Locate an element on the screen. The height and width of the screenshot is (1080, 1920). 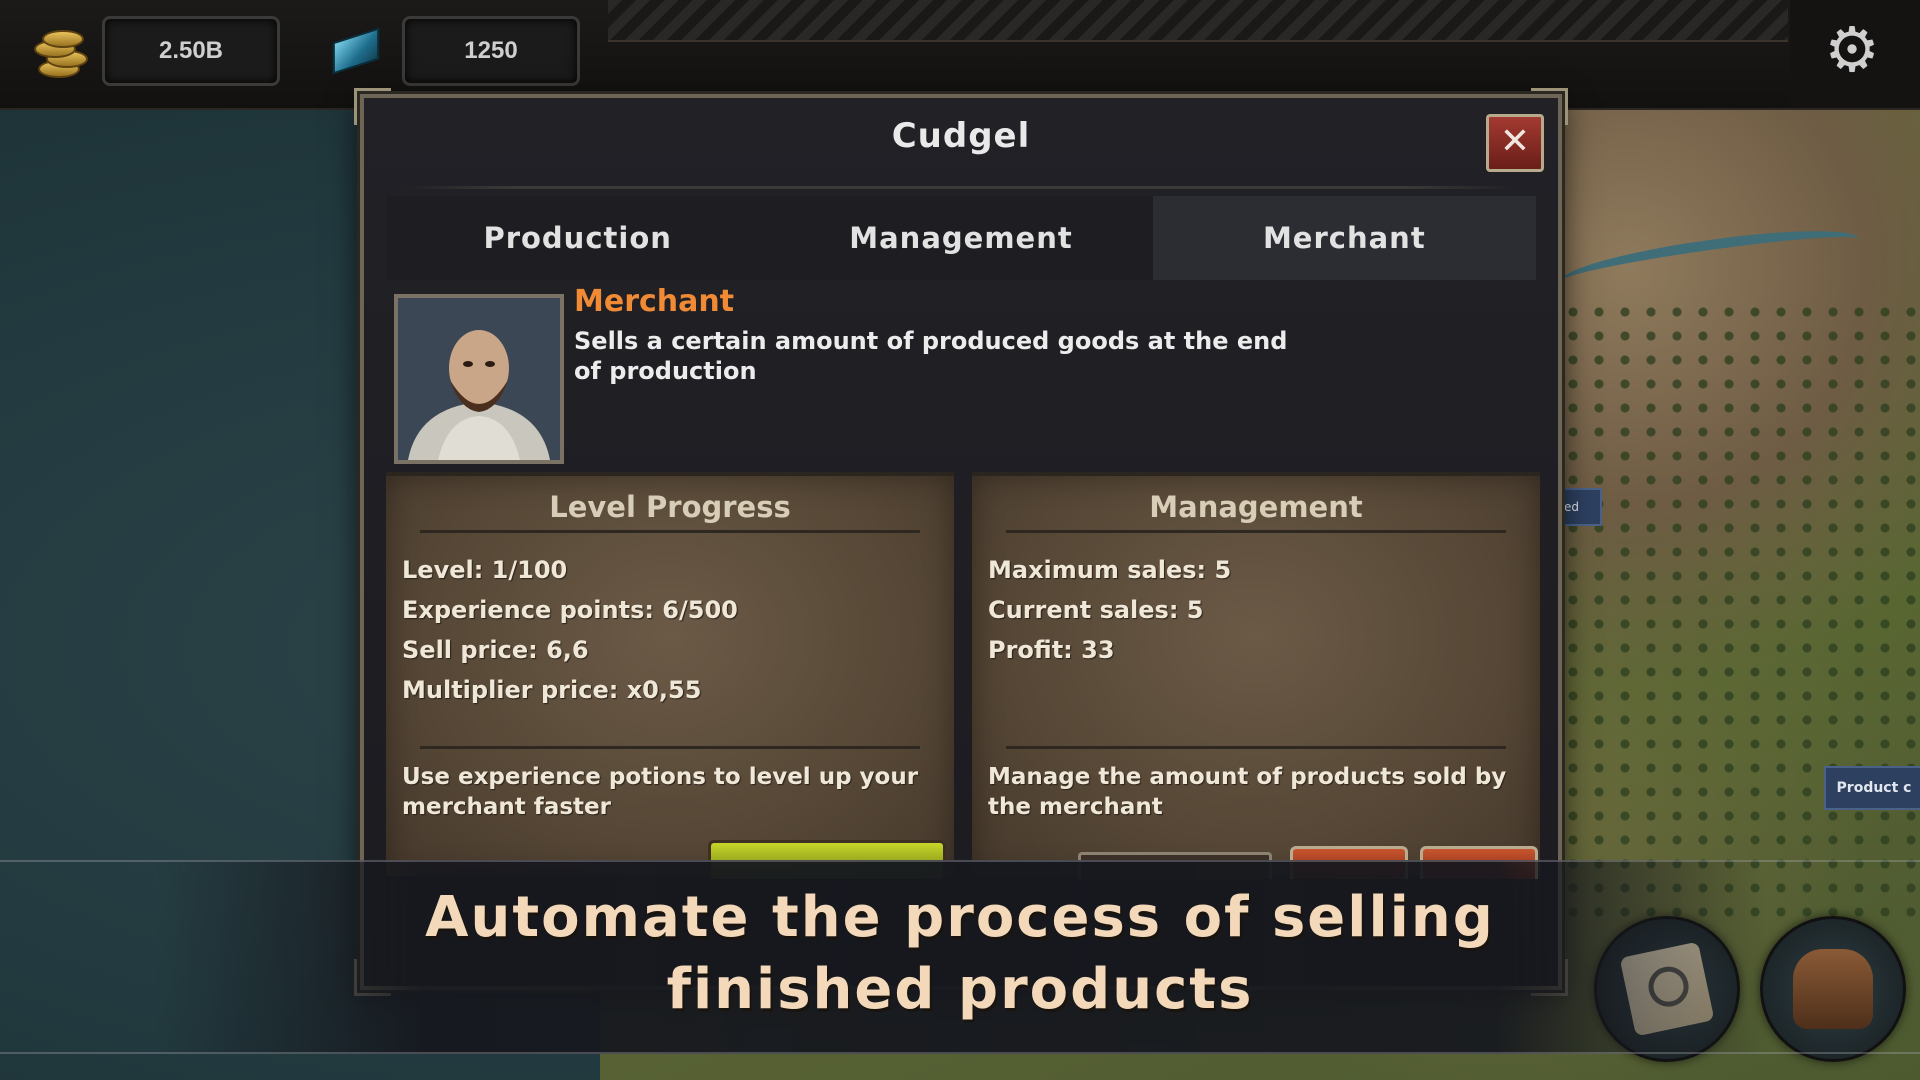
gem-counter: 1250 is located at coordinates (491, 51).